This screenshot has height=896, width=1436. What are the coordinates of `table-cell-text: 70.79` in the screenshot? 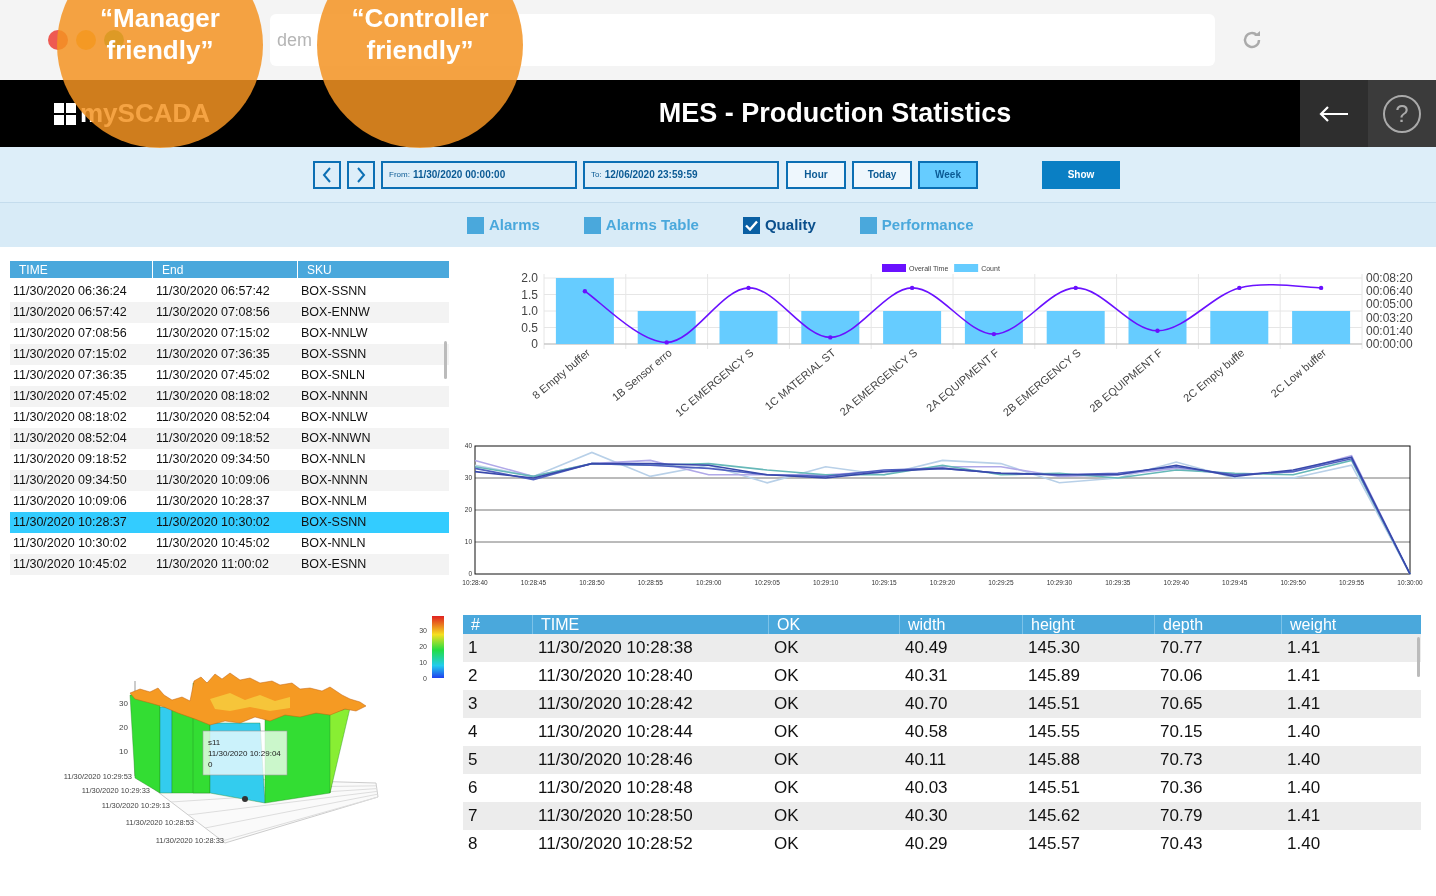 It's located at (1181, 816).